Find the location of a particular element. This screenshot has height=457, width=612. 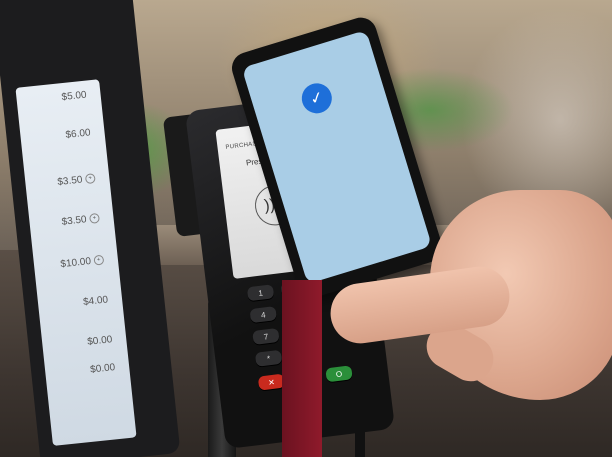

price-item: $4.00 is located at coordinates (95, 300).